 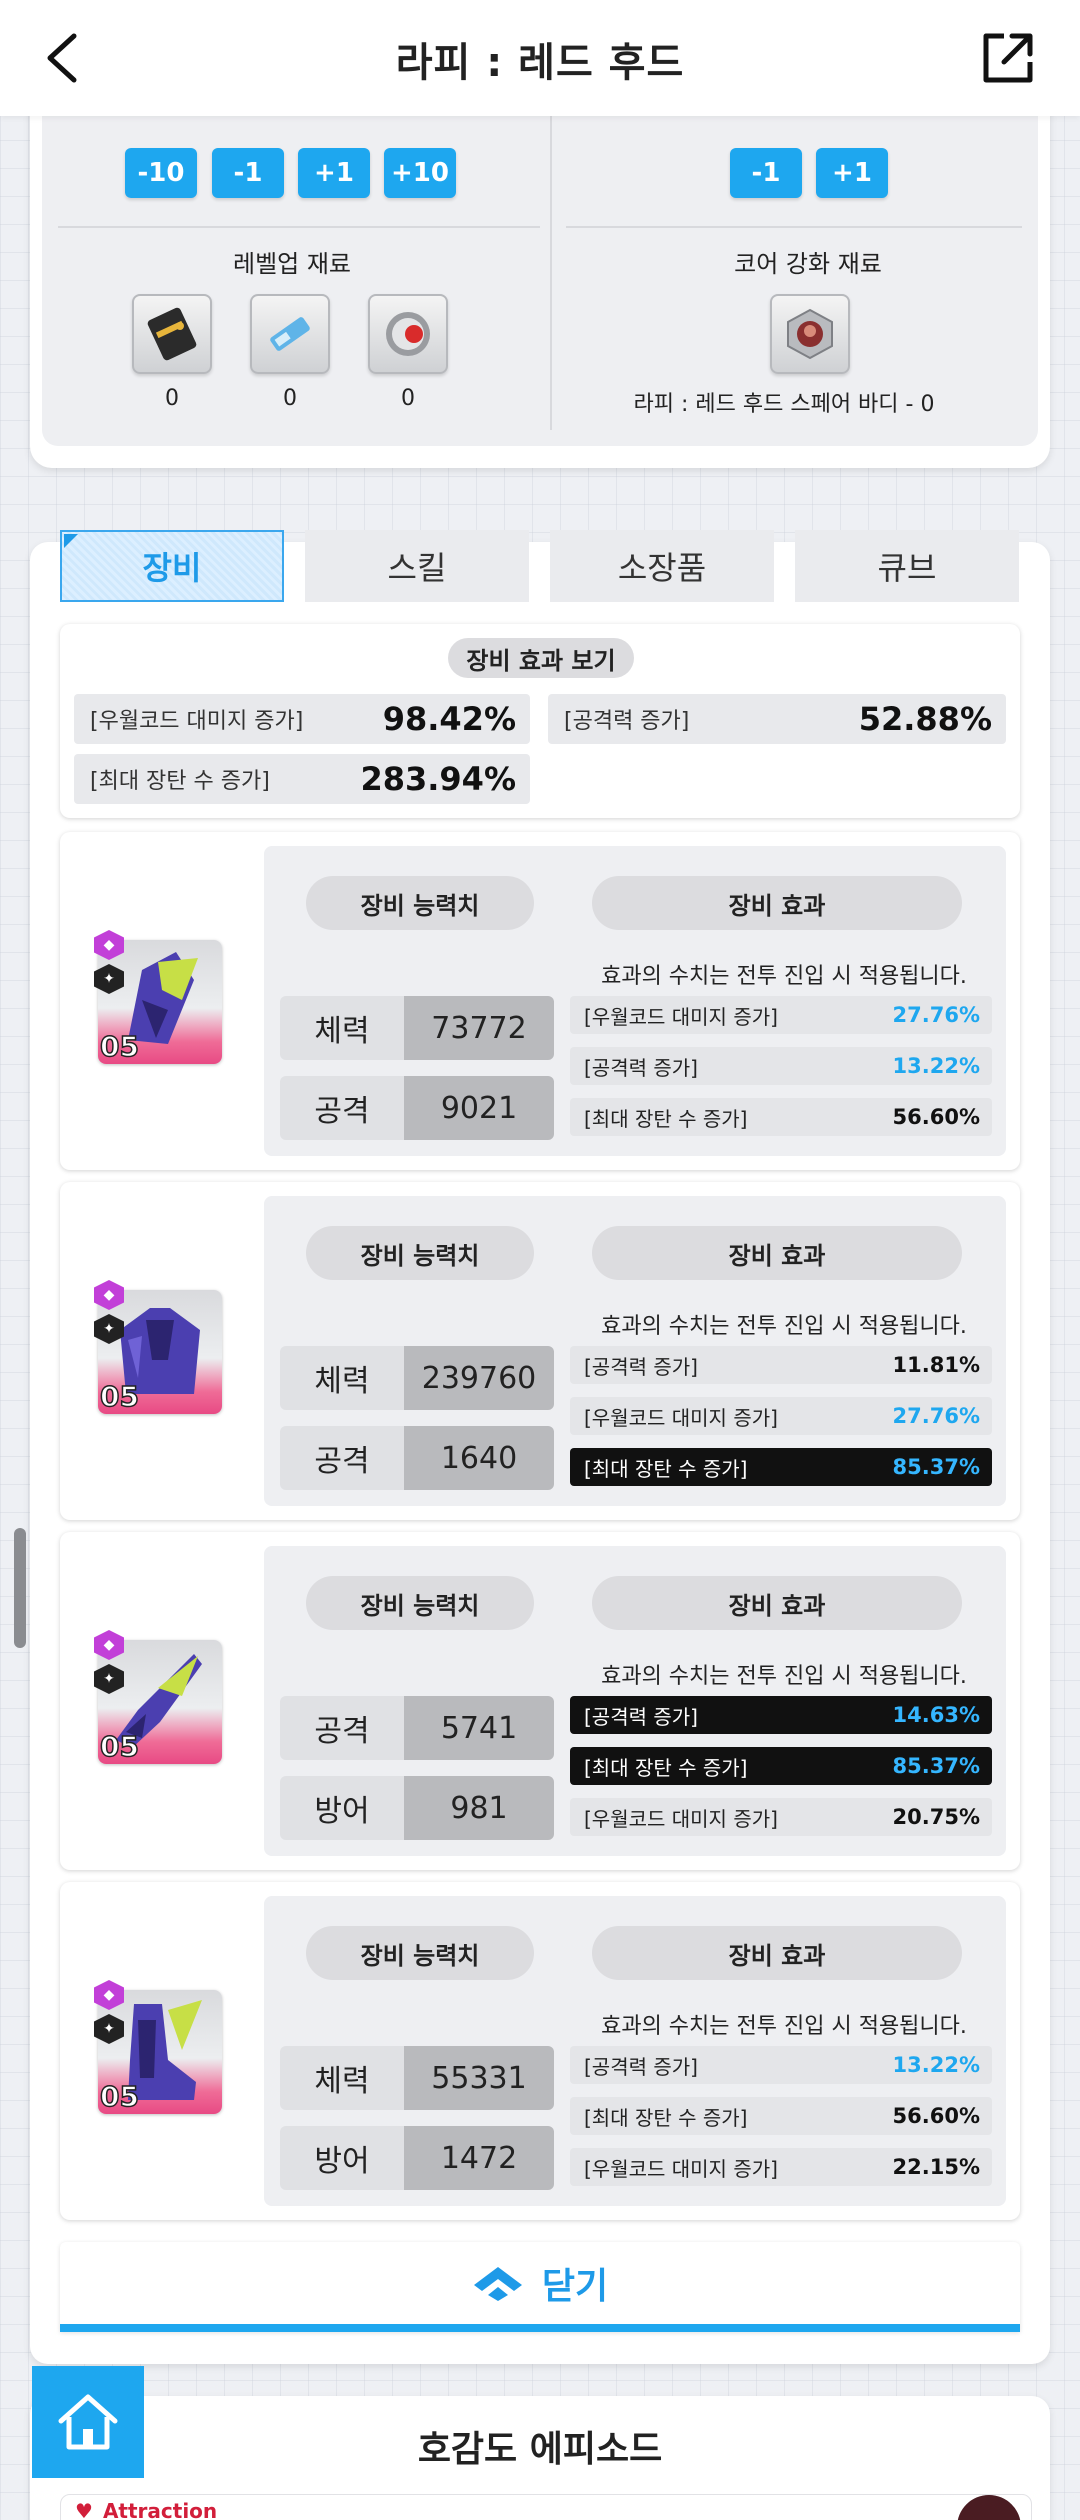 What do you see at coordinates (302, 779) in the screenshot?
I see `summary-effect-row: [최대 장탄 수 증가] 283.94%` at bounding box center [302, 779].